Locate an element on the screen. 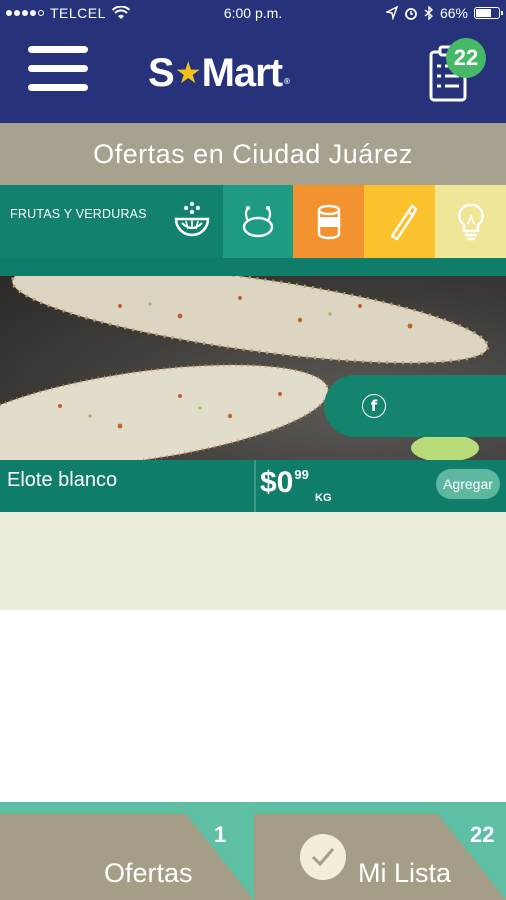 The height and width of the screenshot is (900, 506). product-top-strip is located at coordinates (253, 267).